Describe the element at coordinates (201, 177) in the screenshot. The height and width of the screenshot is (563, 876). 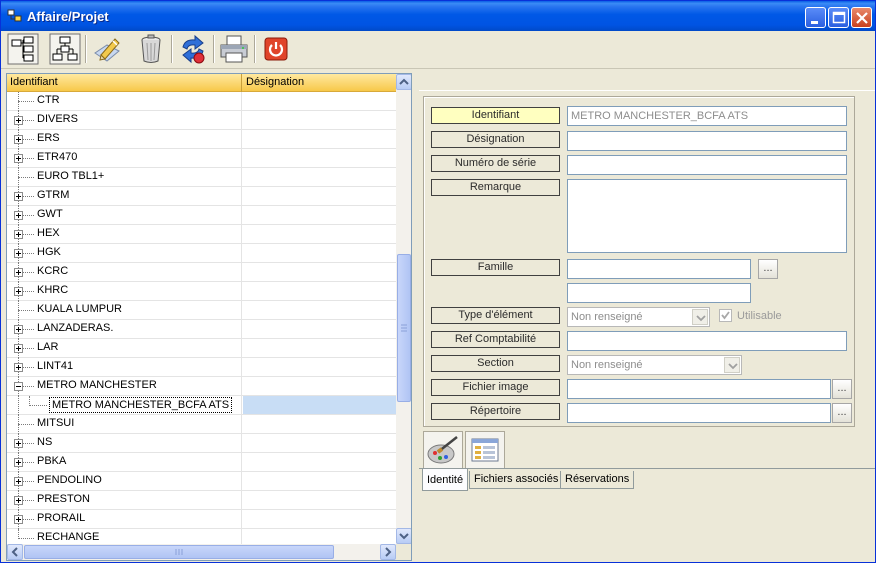
I see `tree-row: EURO TBL1+` at that location.